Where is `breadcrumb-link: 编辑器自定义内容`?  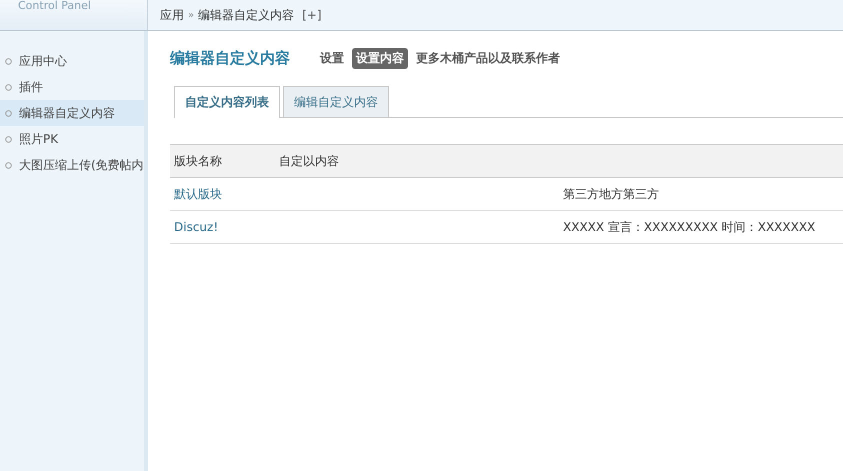
breadcrumb-link: 编辑器自定义内容 is located at coordinates (246, 15).